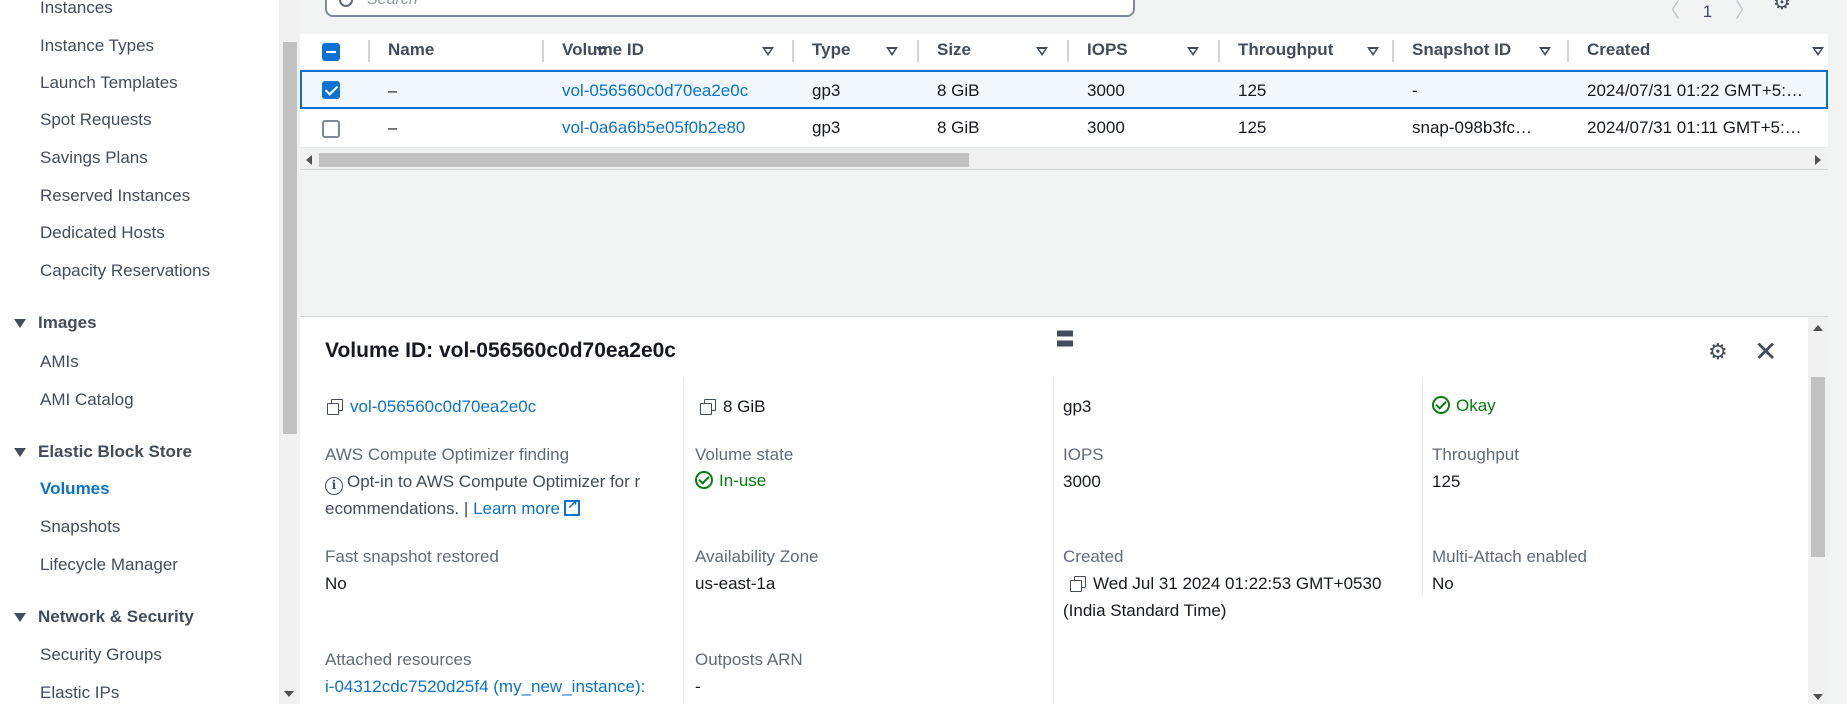 This screenshot has width=1847, height=704. Describe the element at coordinates (1818, 160) in the screenshot. I see `scroll-right-arrow-icon` at that location.